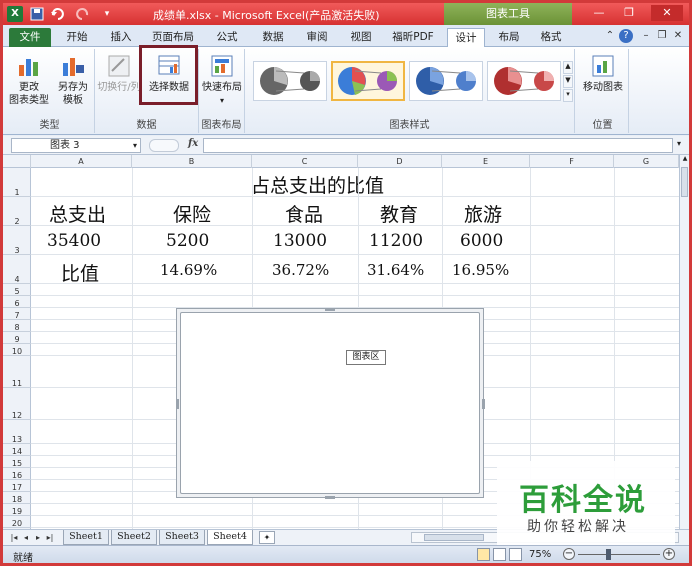 This screenshot has height=566, width=692. I want to click on first-sheet-icon: |◂, so click(14, 537).